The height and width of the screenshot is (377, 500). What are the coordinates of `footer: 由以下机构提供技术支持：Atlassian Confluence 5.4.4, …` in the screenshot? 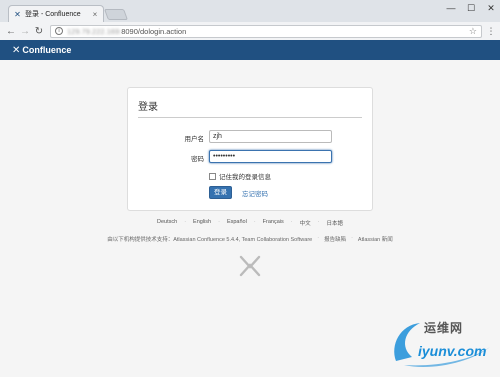 It's located at (250, 239).